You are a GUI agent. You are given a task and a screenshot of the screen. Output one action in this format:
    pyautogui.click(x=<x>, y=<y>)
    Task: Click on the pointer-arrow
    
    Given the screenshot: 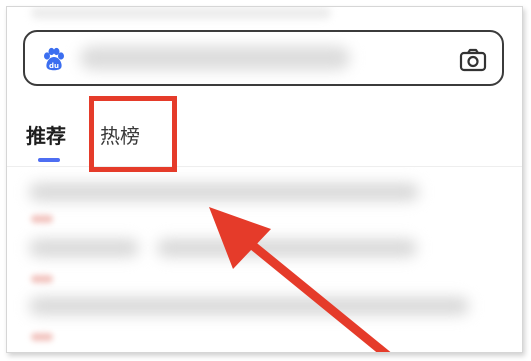 What is the action you would take?
    pyautogui.click(x=300, y=279)
    